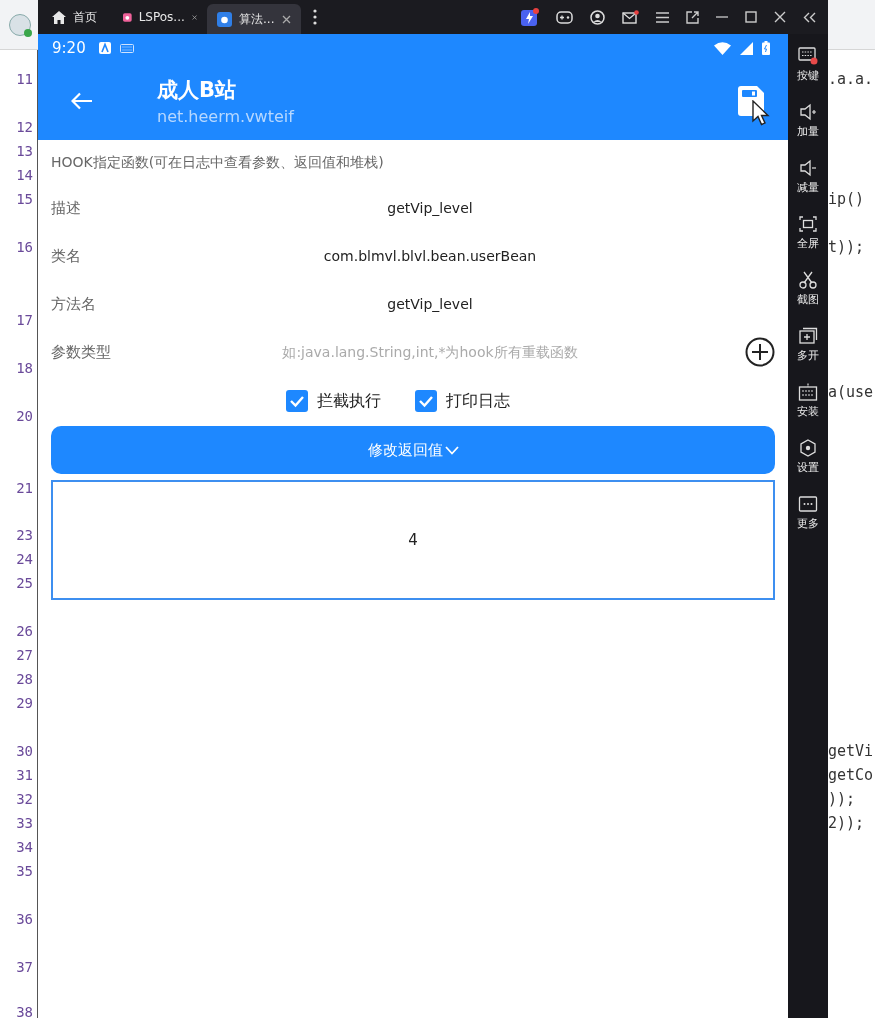  I want to click on line-number: 35, so click(24, 871).